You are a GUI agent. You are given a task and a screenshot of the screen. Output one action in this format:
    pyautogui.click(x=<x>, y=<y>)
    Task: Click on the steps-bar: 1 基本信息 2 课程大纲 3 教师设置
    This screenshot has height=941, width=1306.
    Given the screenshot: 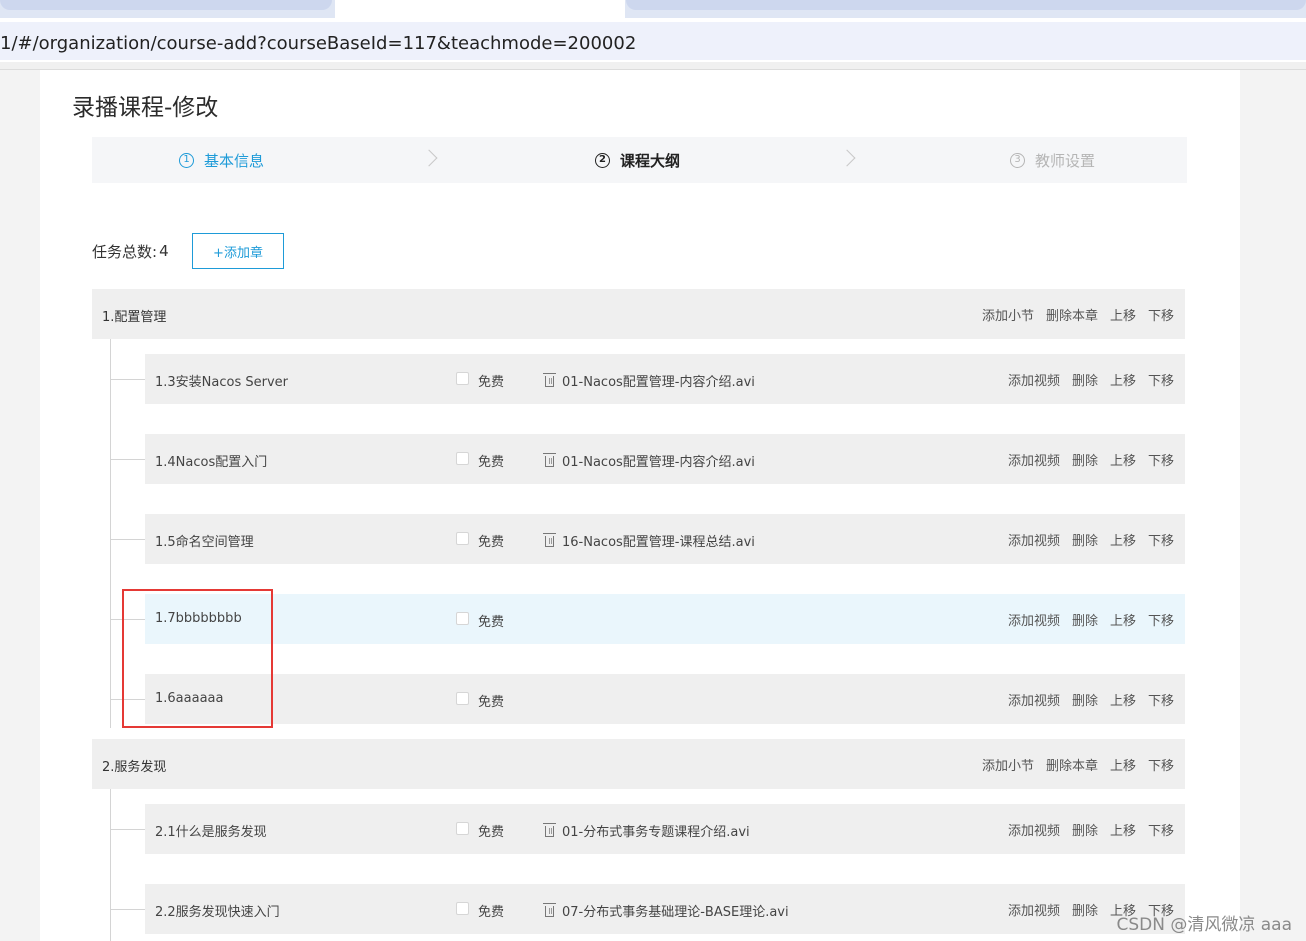 What is the action you would take?
    pyautogui.click(x=639, y=160)
    